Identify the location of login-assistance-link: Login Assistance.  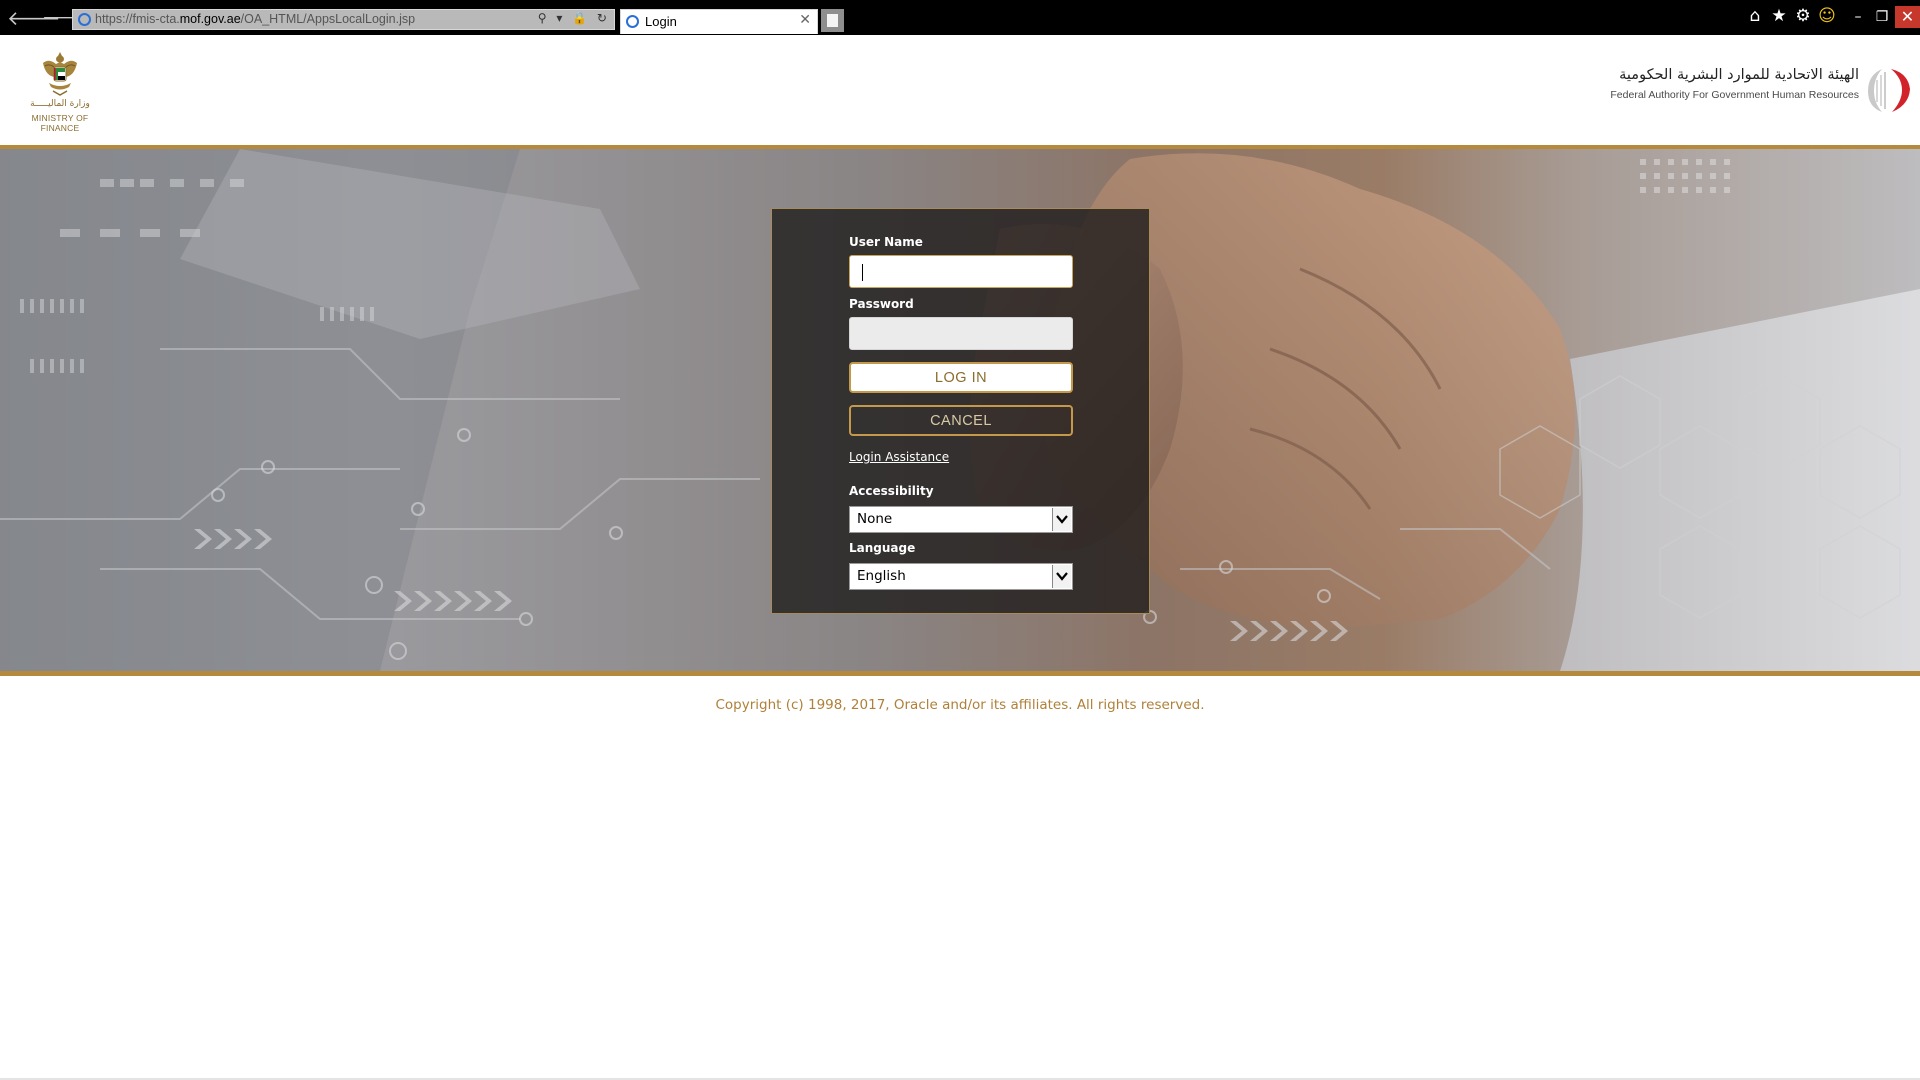
(899, 457).